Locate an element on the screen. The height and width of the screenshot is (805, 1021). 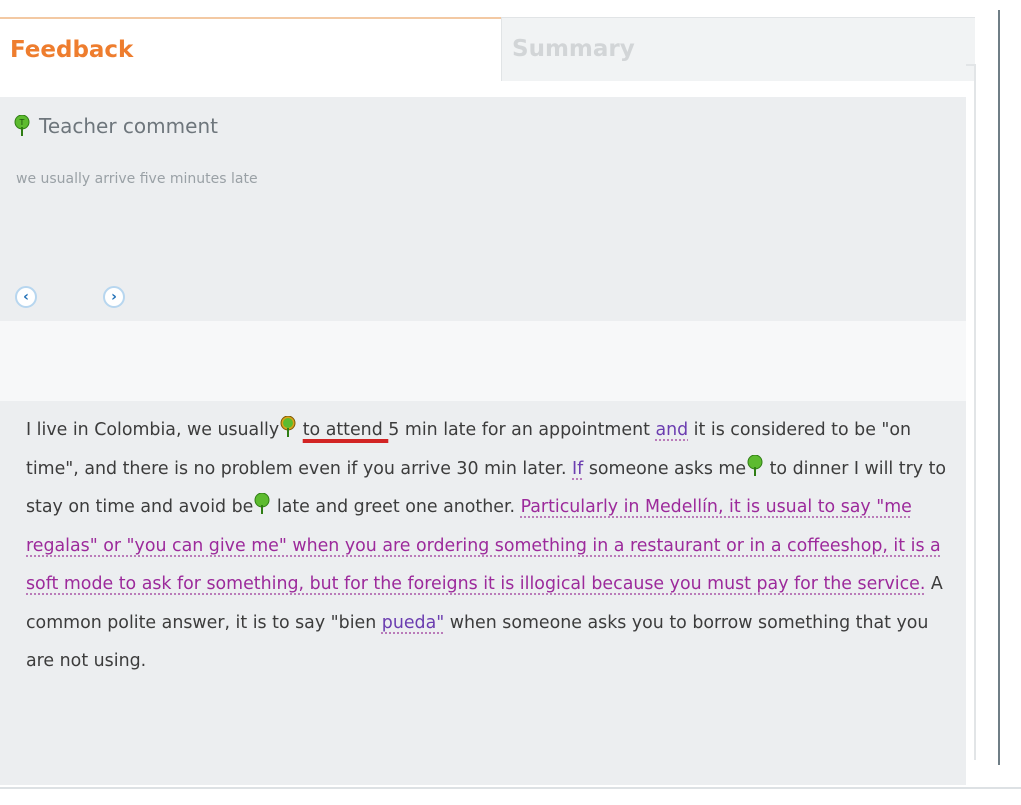
next-comment-button: › is located at coordinates (114, 297).